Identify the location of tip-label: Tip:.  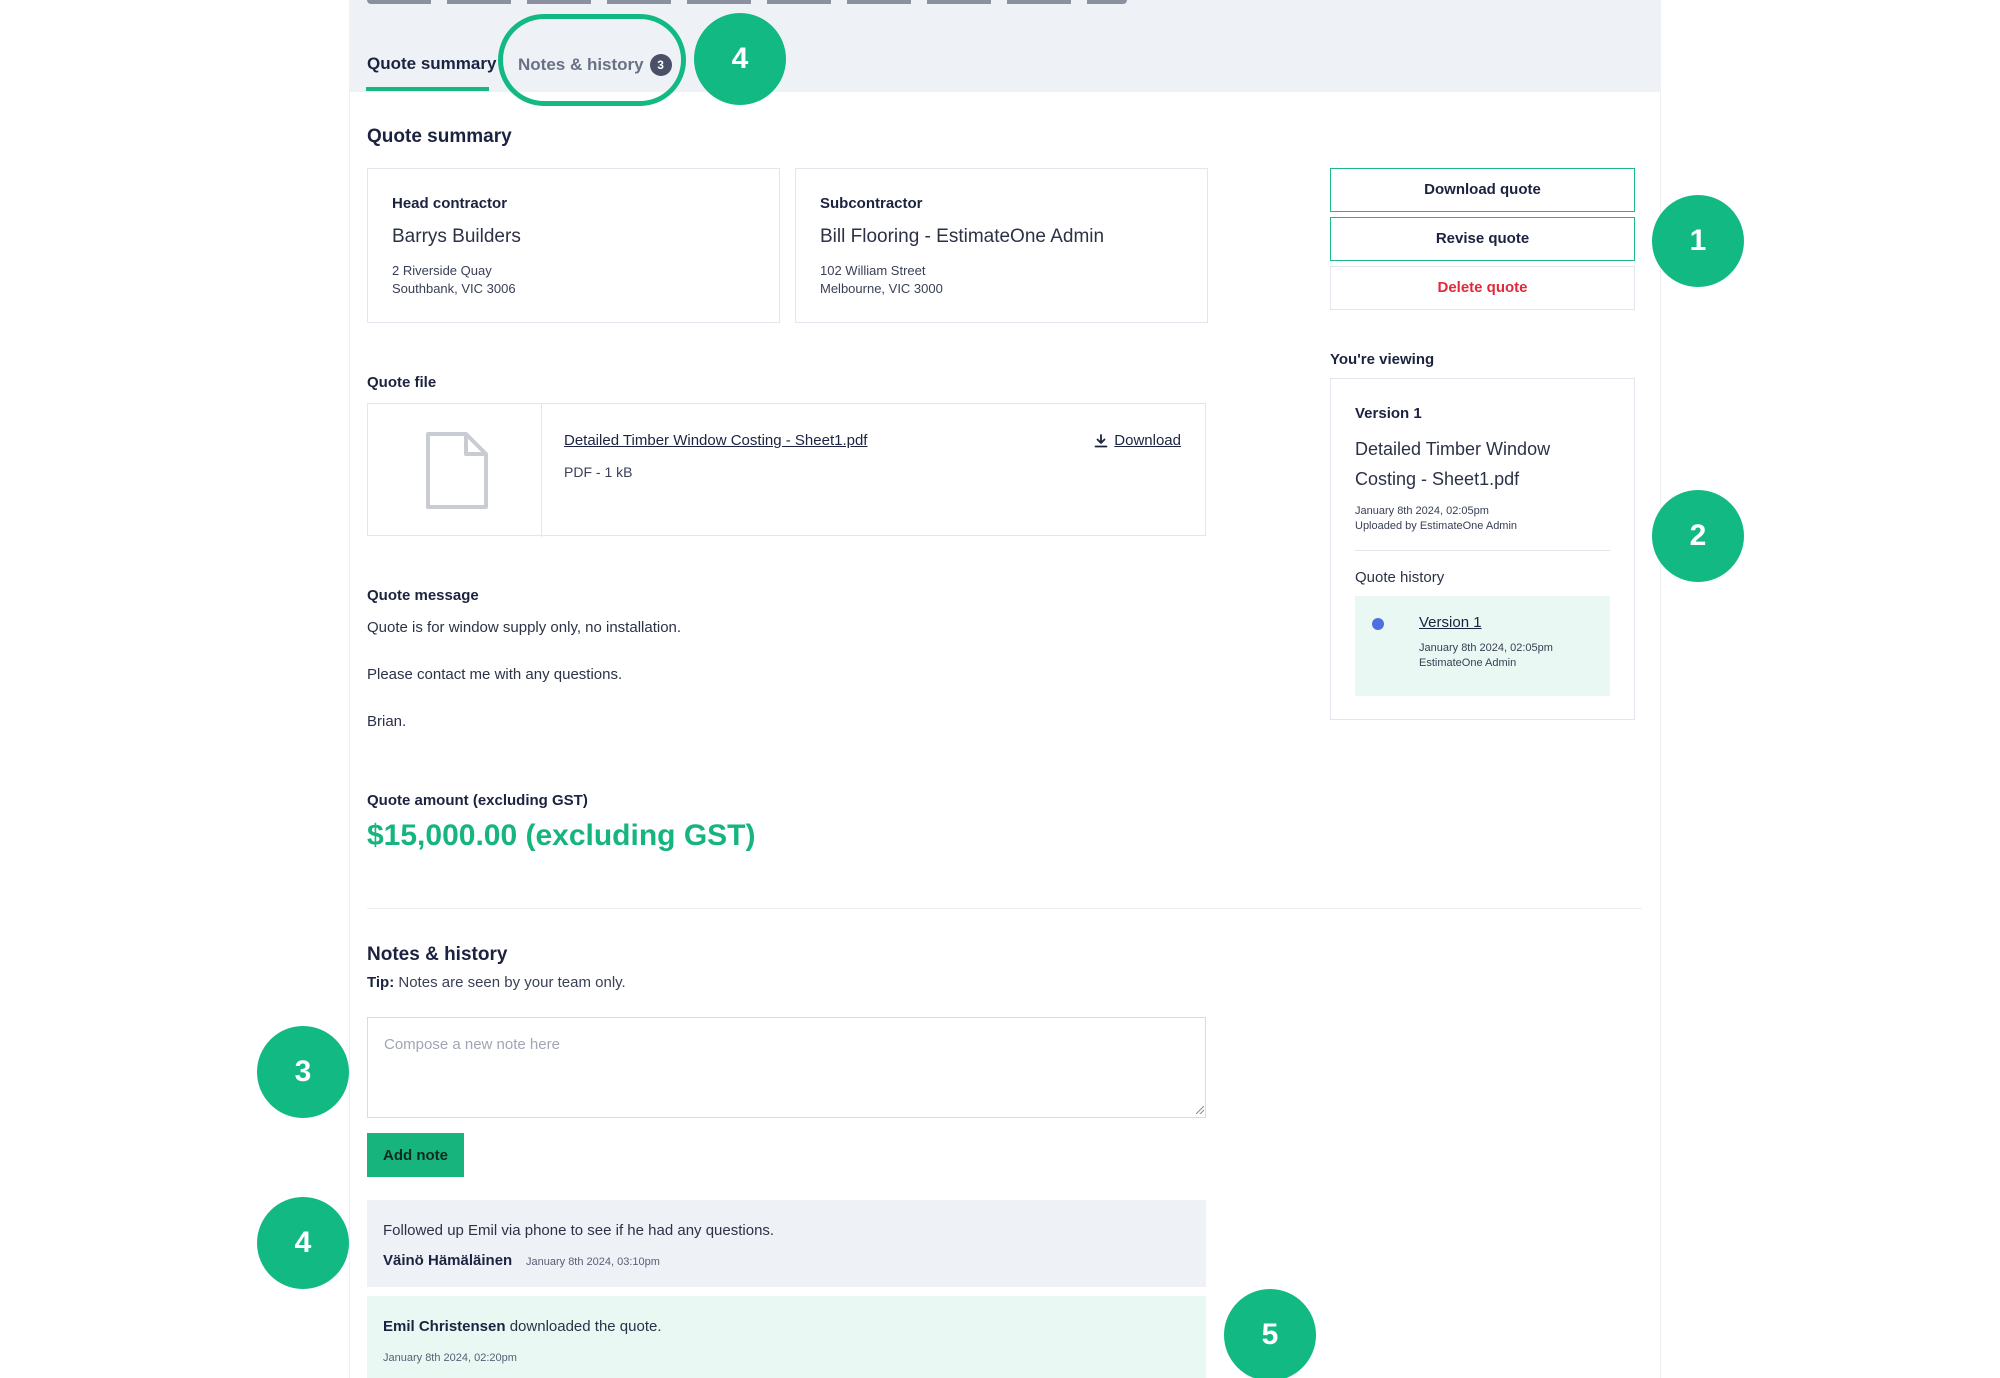
(381, 982).